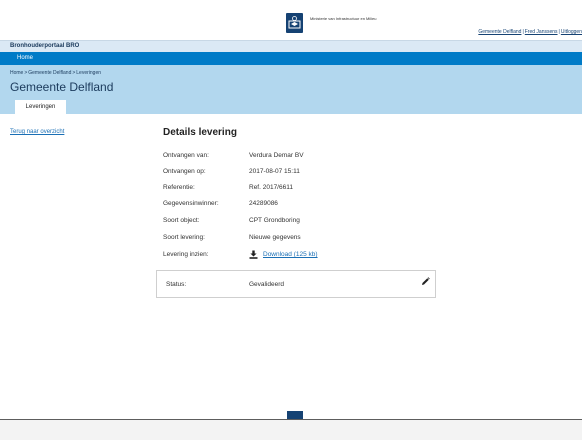  What do you see at coordinates (425, 282) in the screenshot?
I see `pencil-icon` at bounding box center [425, 282].